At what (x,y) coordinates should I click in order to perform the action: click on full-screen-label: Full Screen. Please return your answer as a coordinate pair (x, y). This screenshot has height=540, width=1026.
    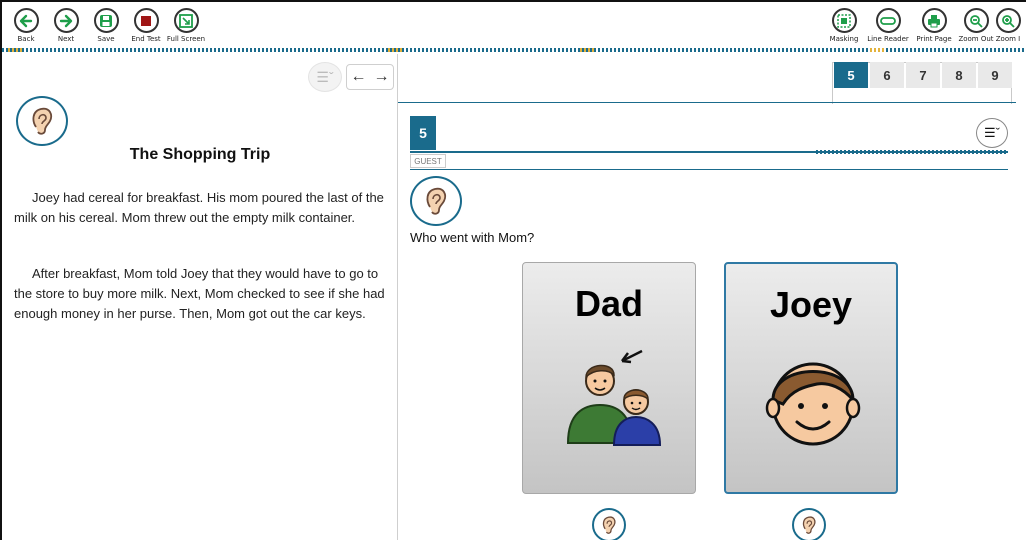
    Looking at the image, I should click on (186, 39).